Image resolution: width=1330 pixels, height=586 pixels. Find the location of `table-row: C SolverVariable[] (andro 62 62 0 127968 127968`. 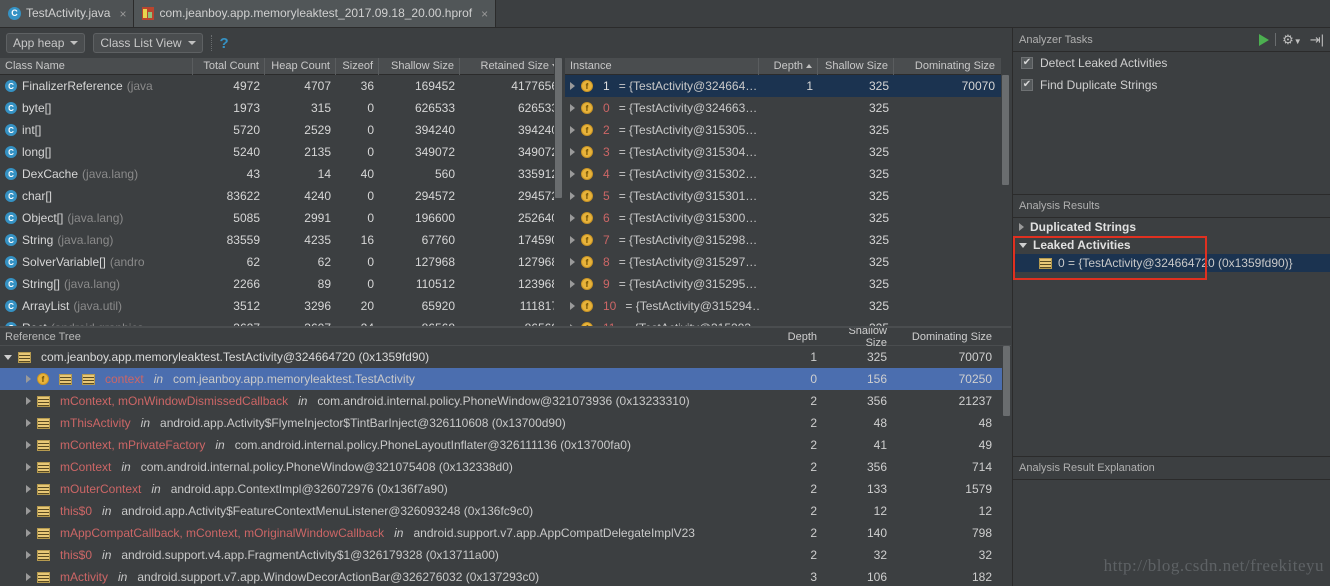

table-row: C SolverVariable[] (andro 62 62 0 127968 127968 is located at coordinates (281, 262).